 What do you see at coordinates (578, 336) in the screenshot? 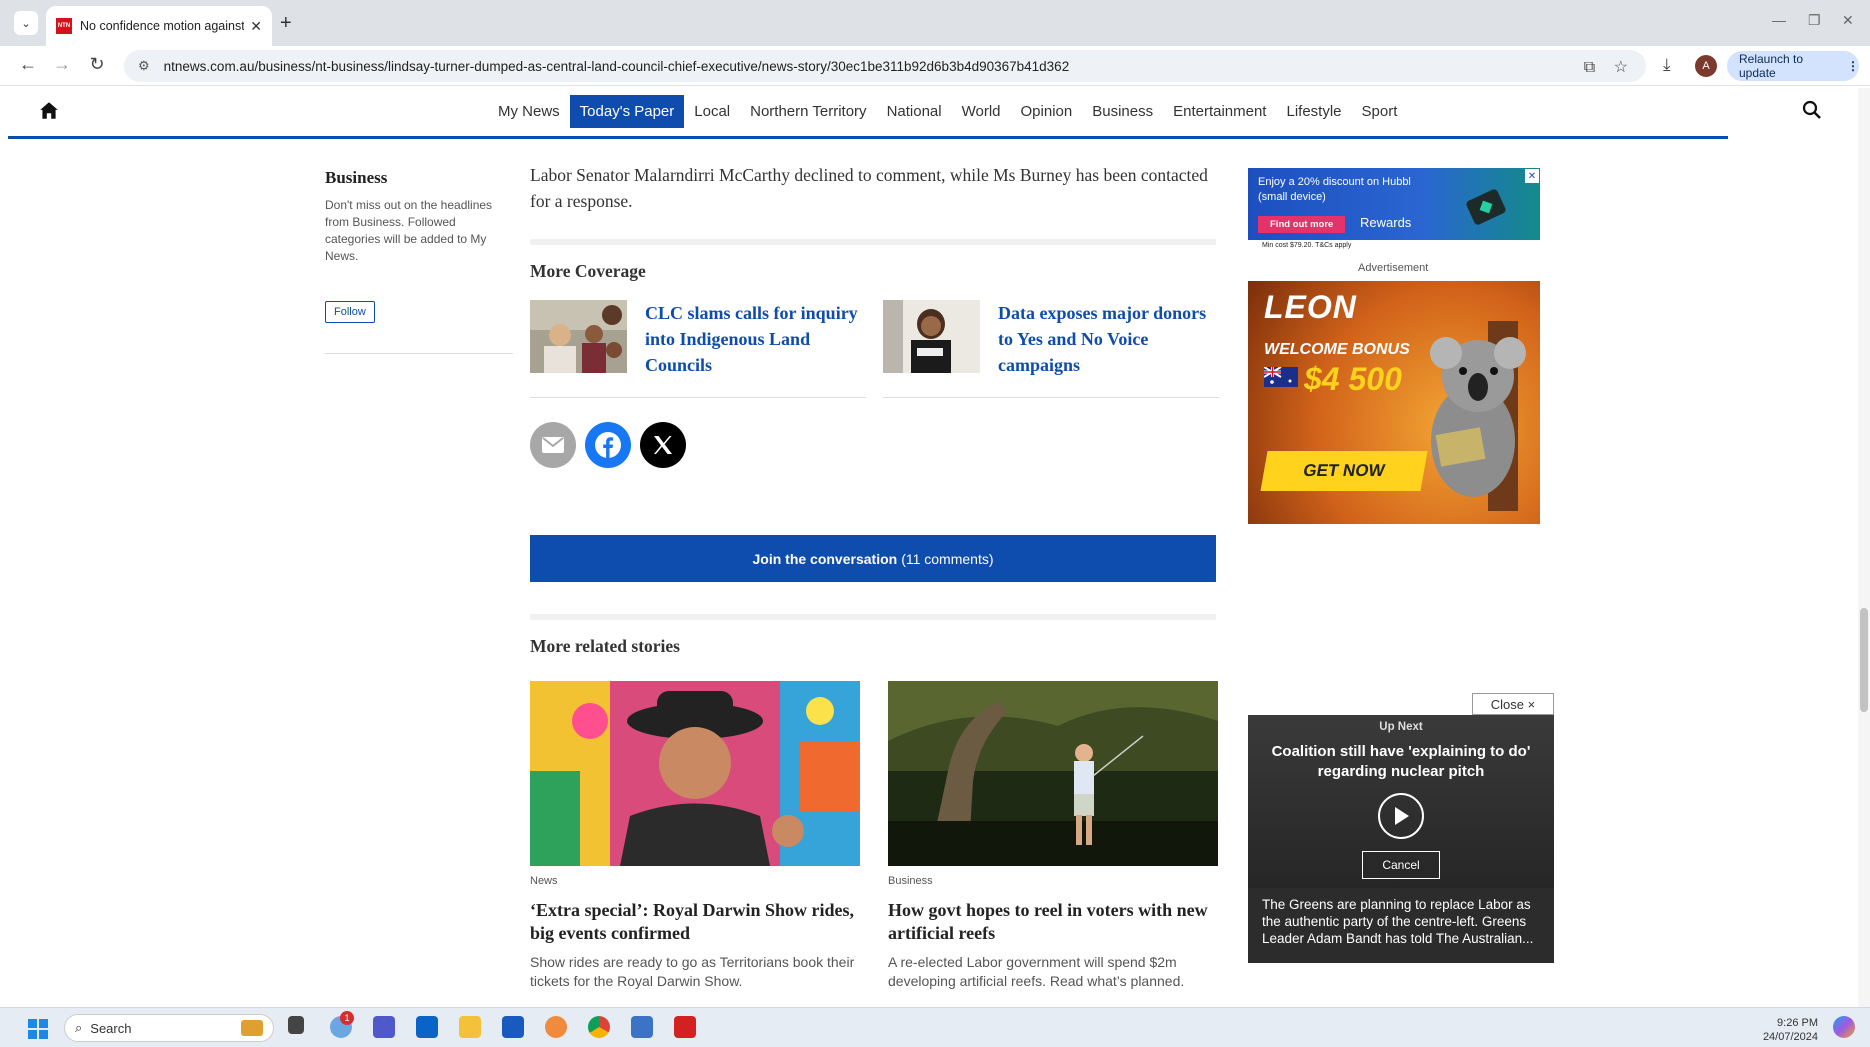
I see `coverage-thumbnail` at bounding box center [578, 336].